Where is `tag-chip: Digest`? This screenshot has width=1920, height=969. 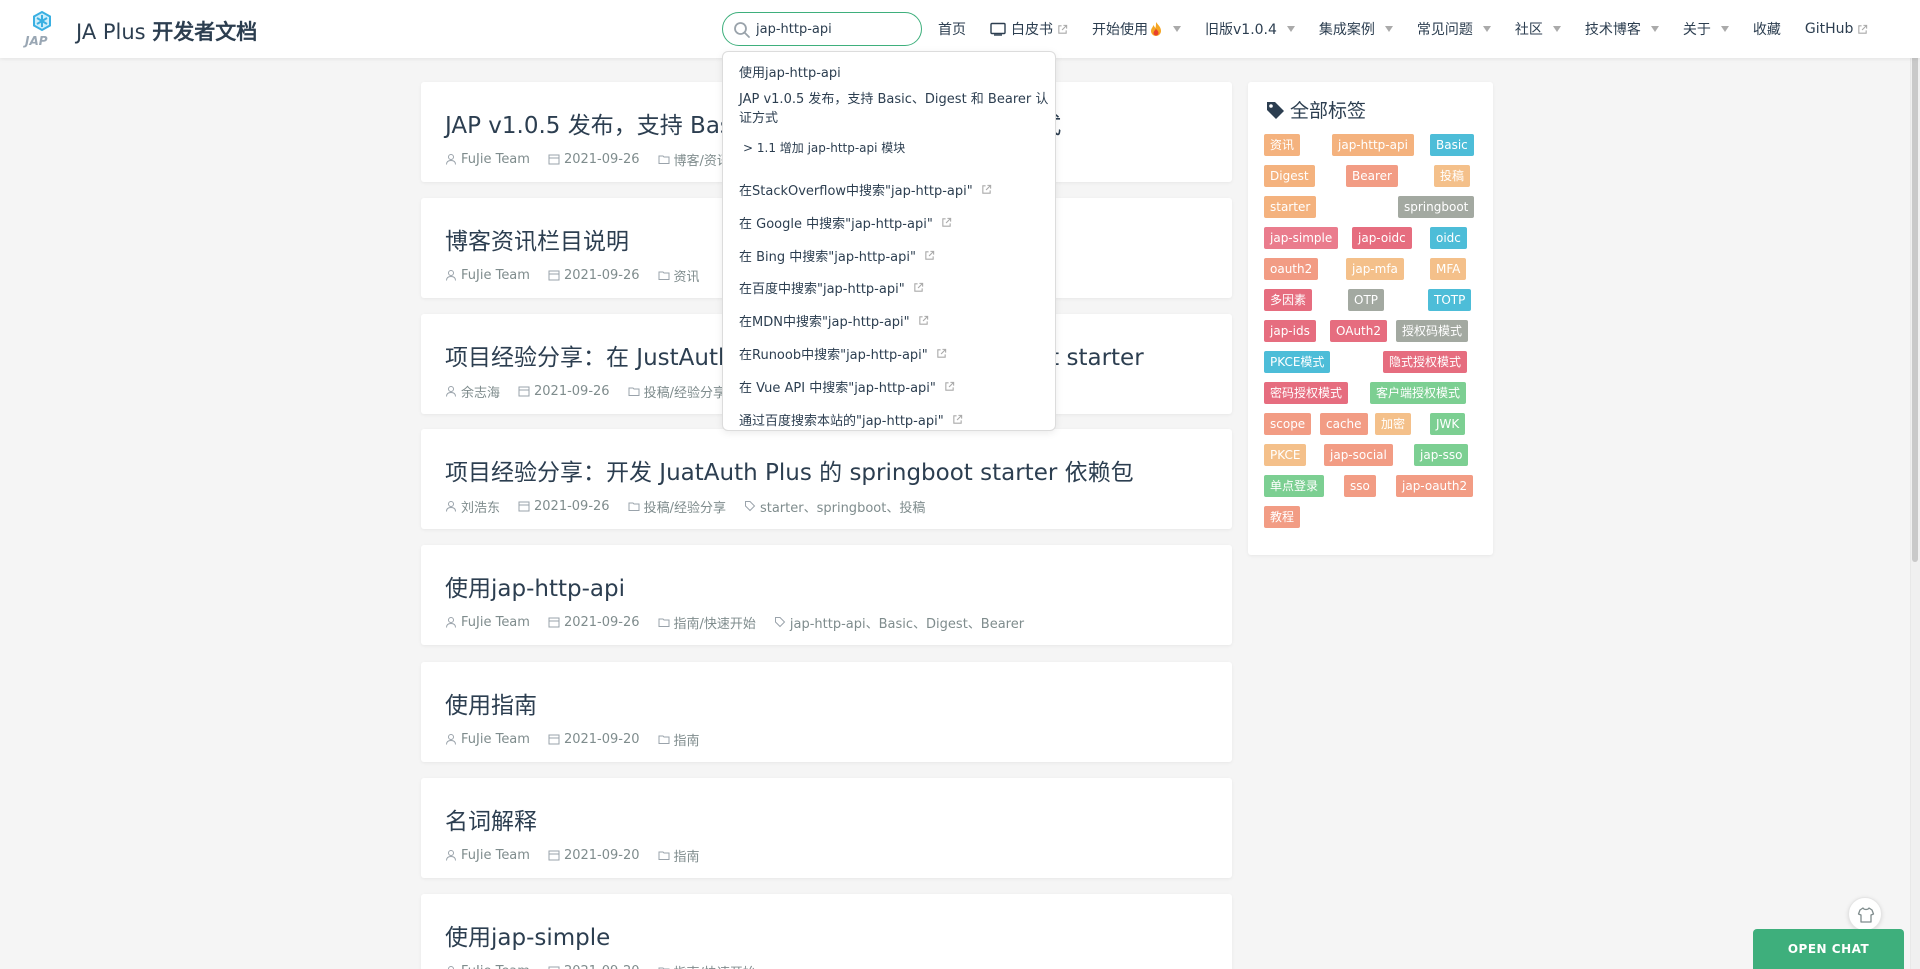
tag-chip: Digest is located at coordinates (1289, 176).